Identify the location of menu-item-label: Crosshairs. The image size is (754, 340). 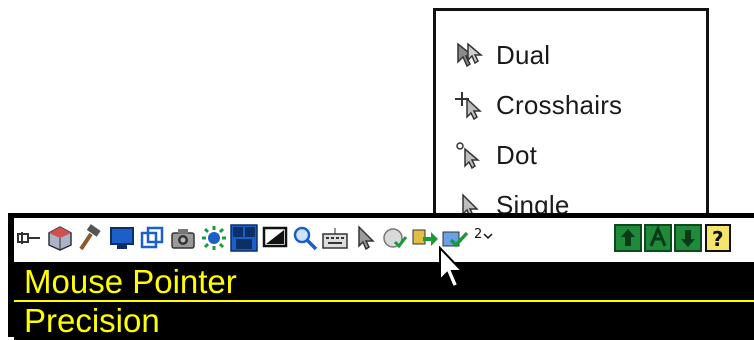
(559, 104).